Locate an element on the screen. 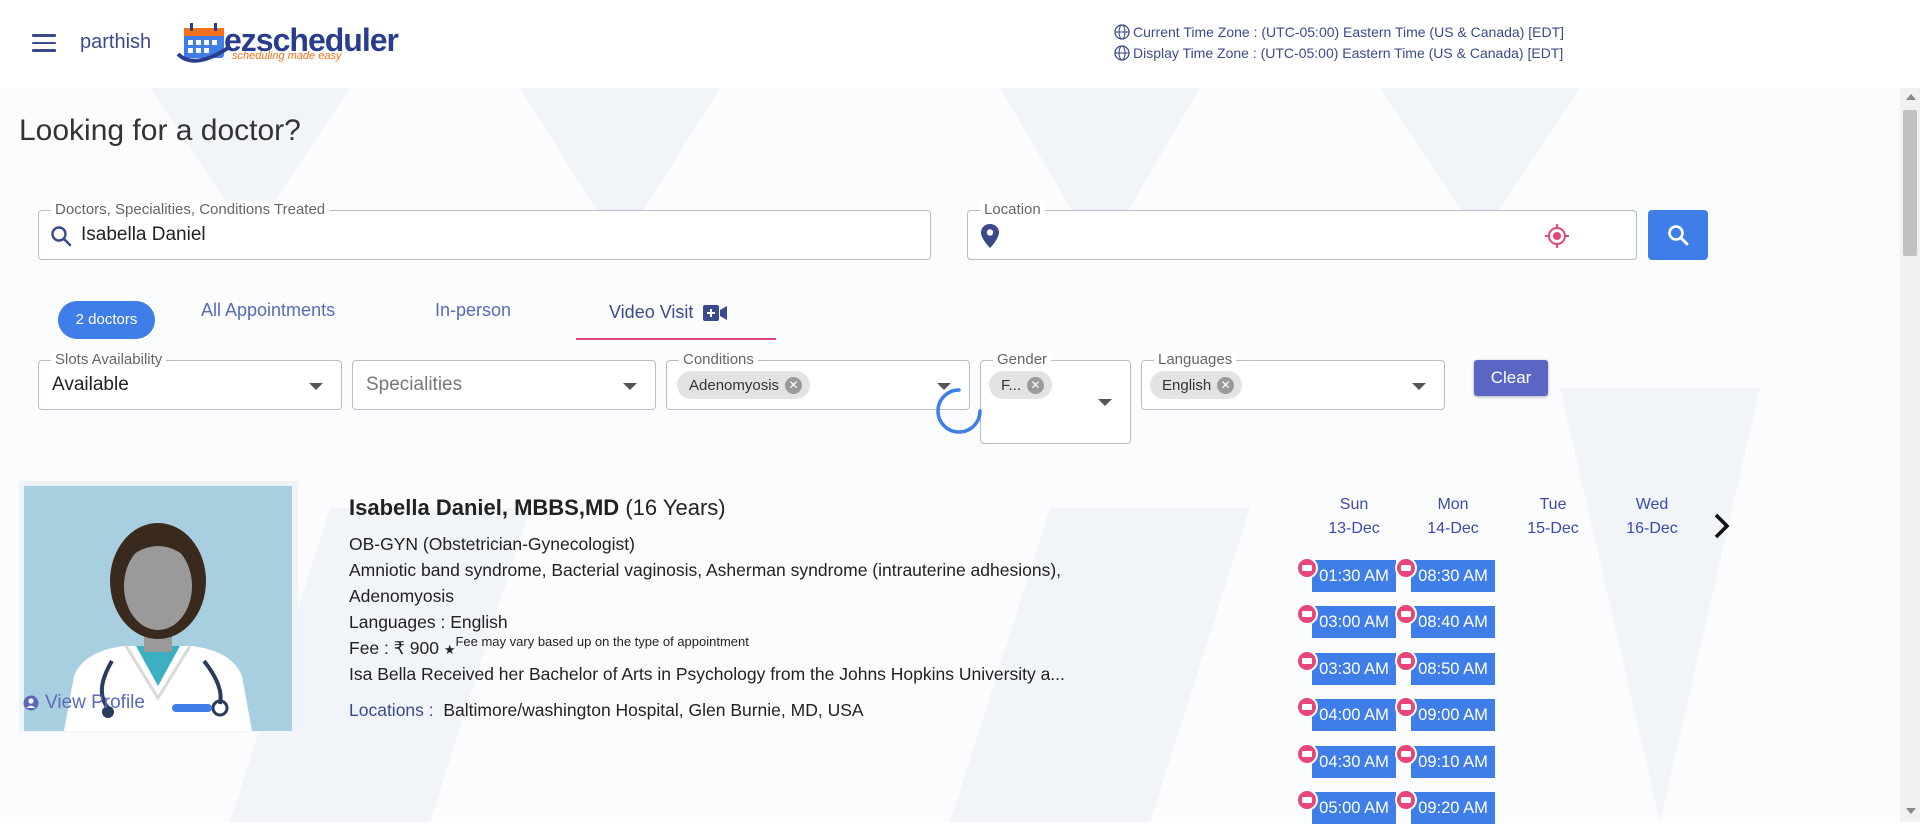 This screenshot has width=1920, height=824. locations-label: Locations : is located at coordinates (391, 710).